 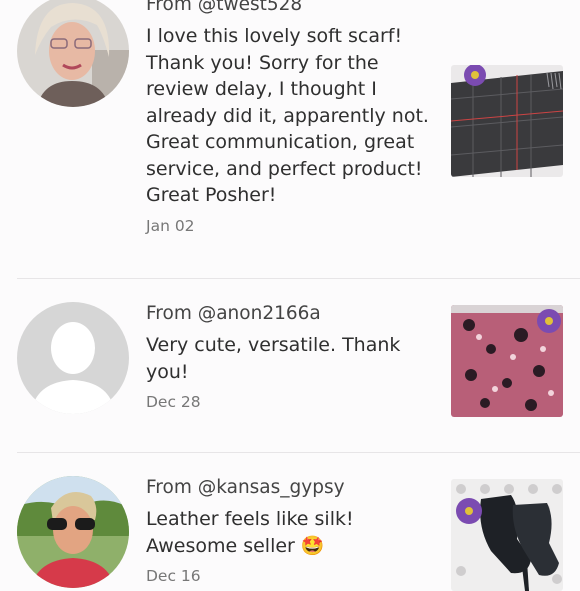 What do you see at coordinates (173, 576) in the screenshot?
I see `review-date: Dec 16` at bounding box center [173, 576].